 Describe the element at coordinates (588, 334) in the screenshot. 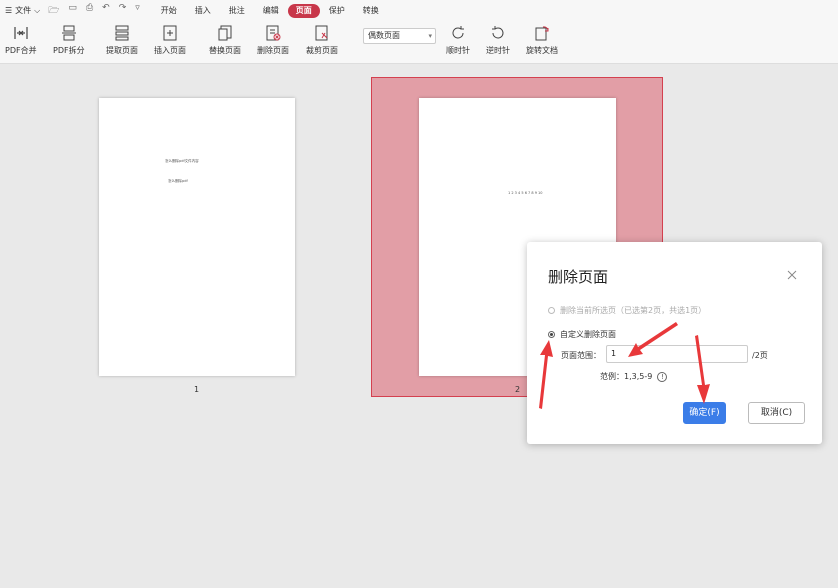

I see `option-custom-delete-label: 自定义删除页面` at that location.